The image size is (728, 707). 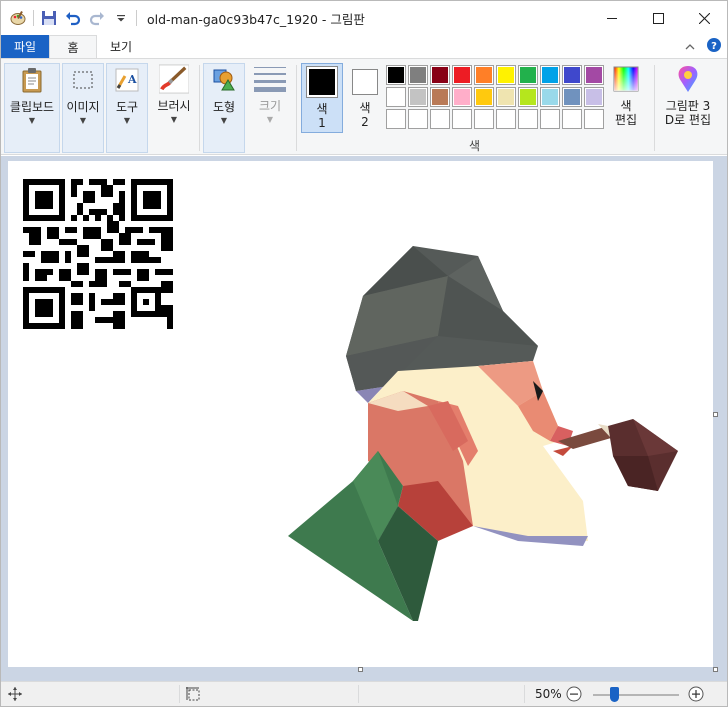 What do you see at coordinates (32, 80) in the screenshot?
I see `clipboard-icon` at bounding box center [32, 80].